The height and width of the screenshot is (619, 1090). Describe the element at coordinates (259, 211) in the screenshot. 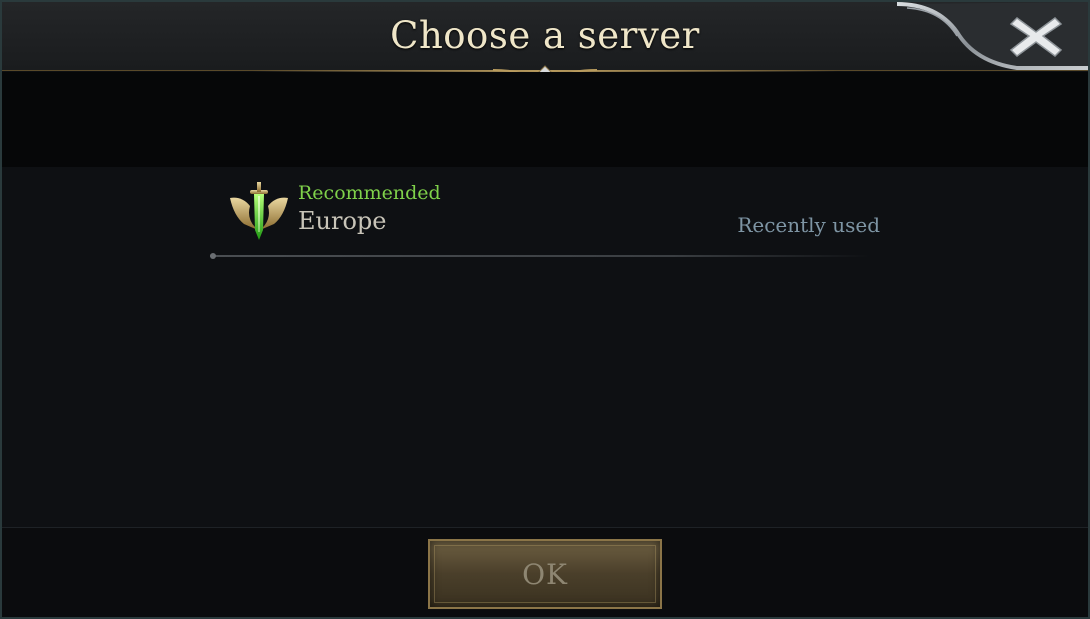

I see `sword-emblem-icon` at that location.